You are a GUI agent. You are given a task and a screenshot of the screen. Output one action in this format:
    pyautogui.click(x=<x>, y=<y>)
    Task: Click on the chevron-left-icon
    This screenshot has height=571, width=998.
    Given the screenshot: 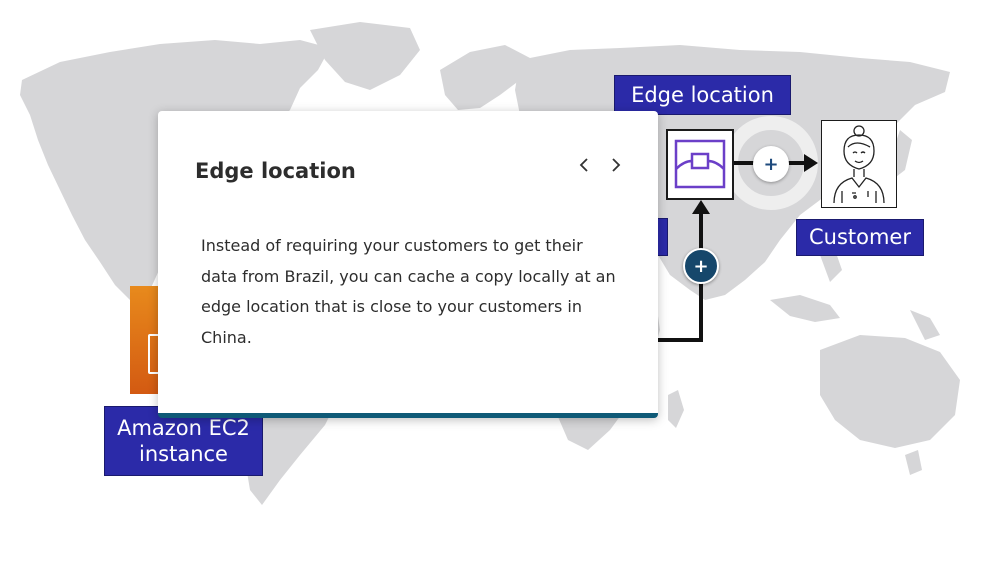 What is the action you would take?
    pyautogui.click(x=583, y=165)
    